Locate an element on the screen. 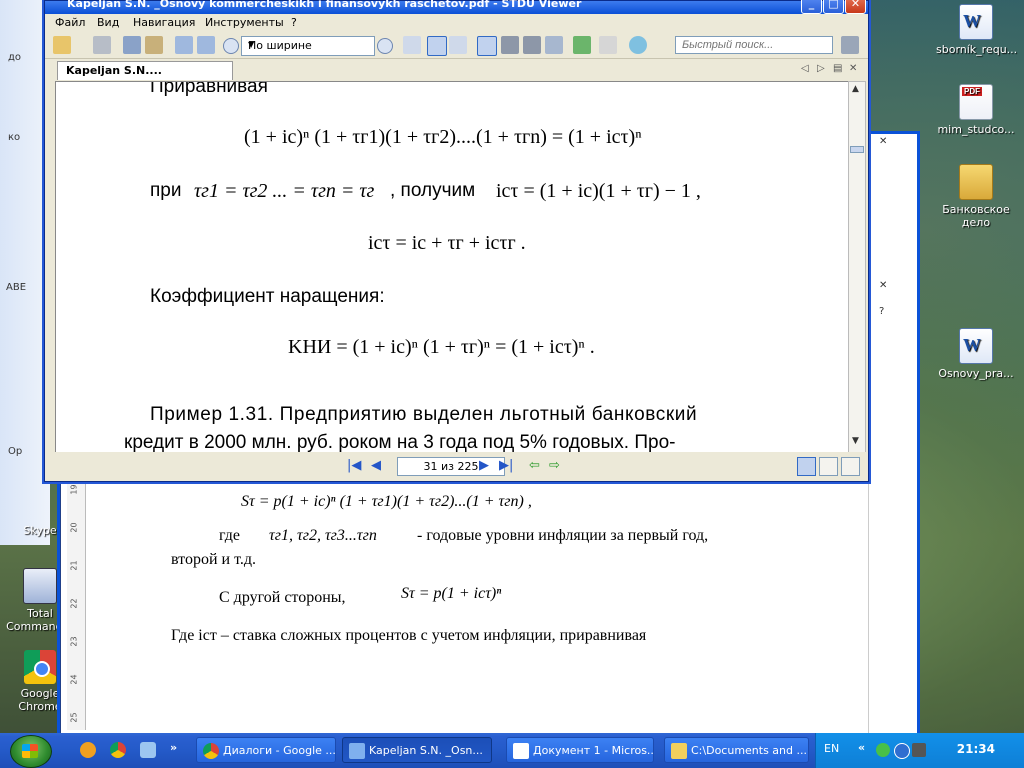 The height and width of the screenshot is (768, 1024). document-tab: Kapeljan S.N.... raschetov.pdf is located at coordinates (145, 78).